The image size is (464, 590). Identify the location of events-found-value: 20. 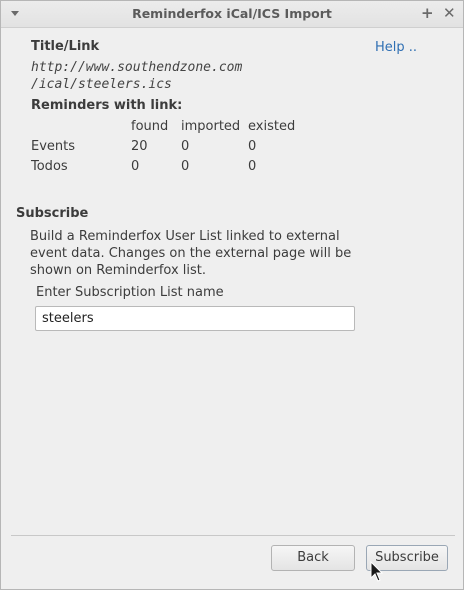
(139, 146).